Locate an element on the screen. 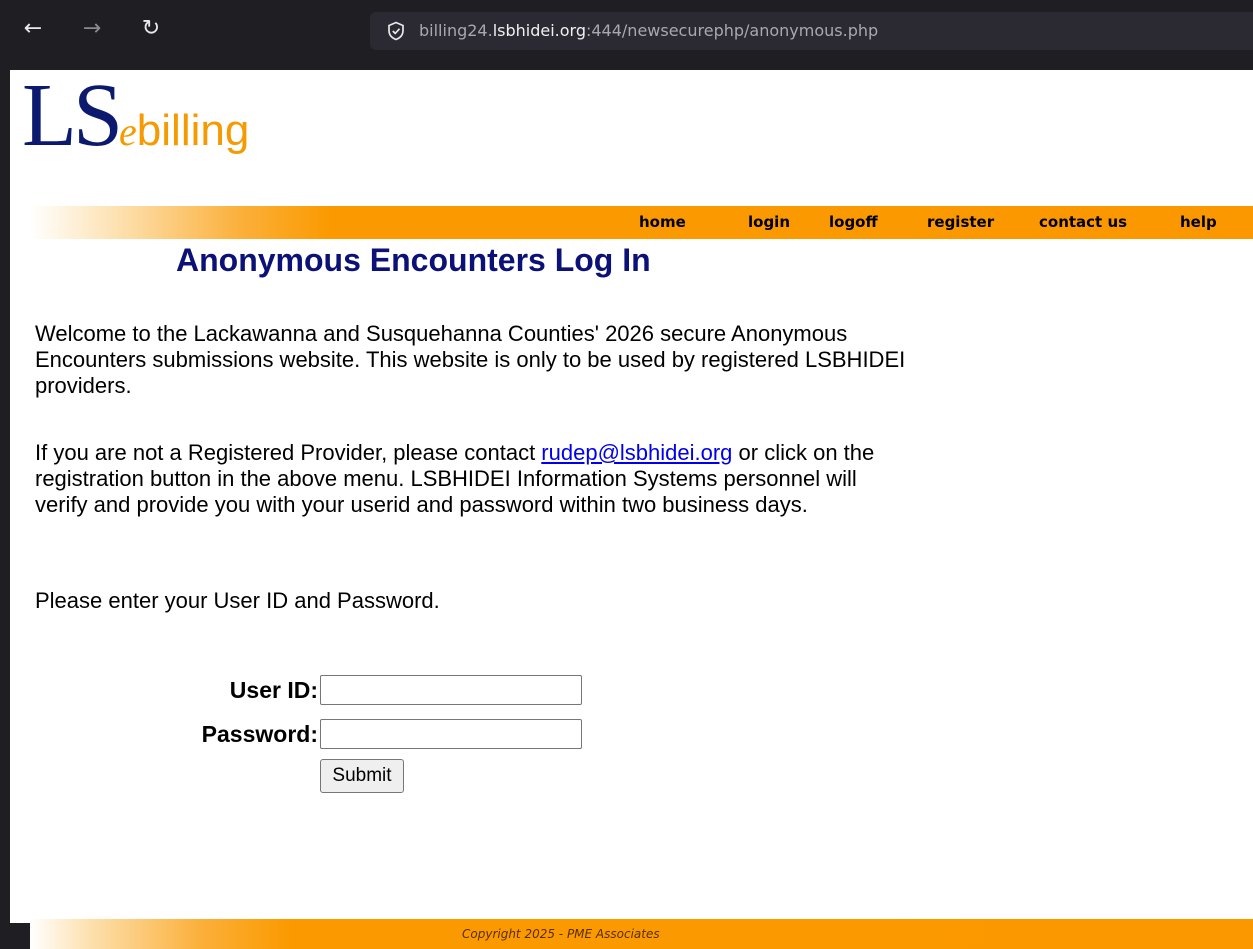 This screenshot has width=1253, height=949. shield-icon is located at coordinates (396, 31).